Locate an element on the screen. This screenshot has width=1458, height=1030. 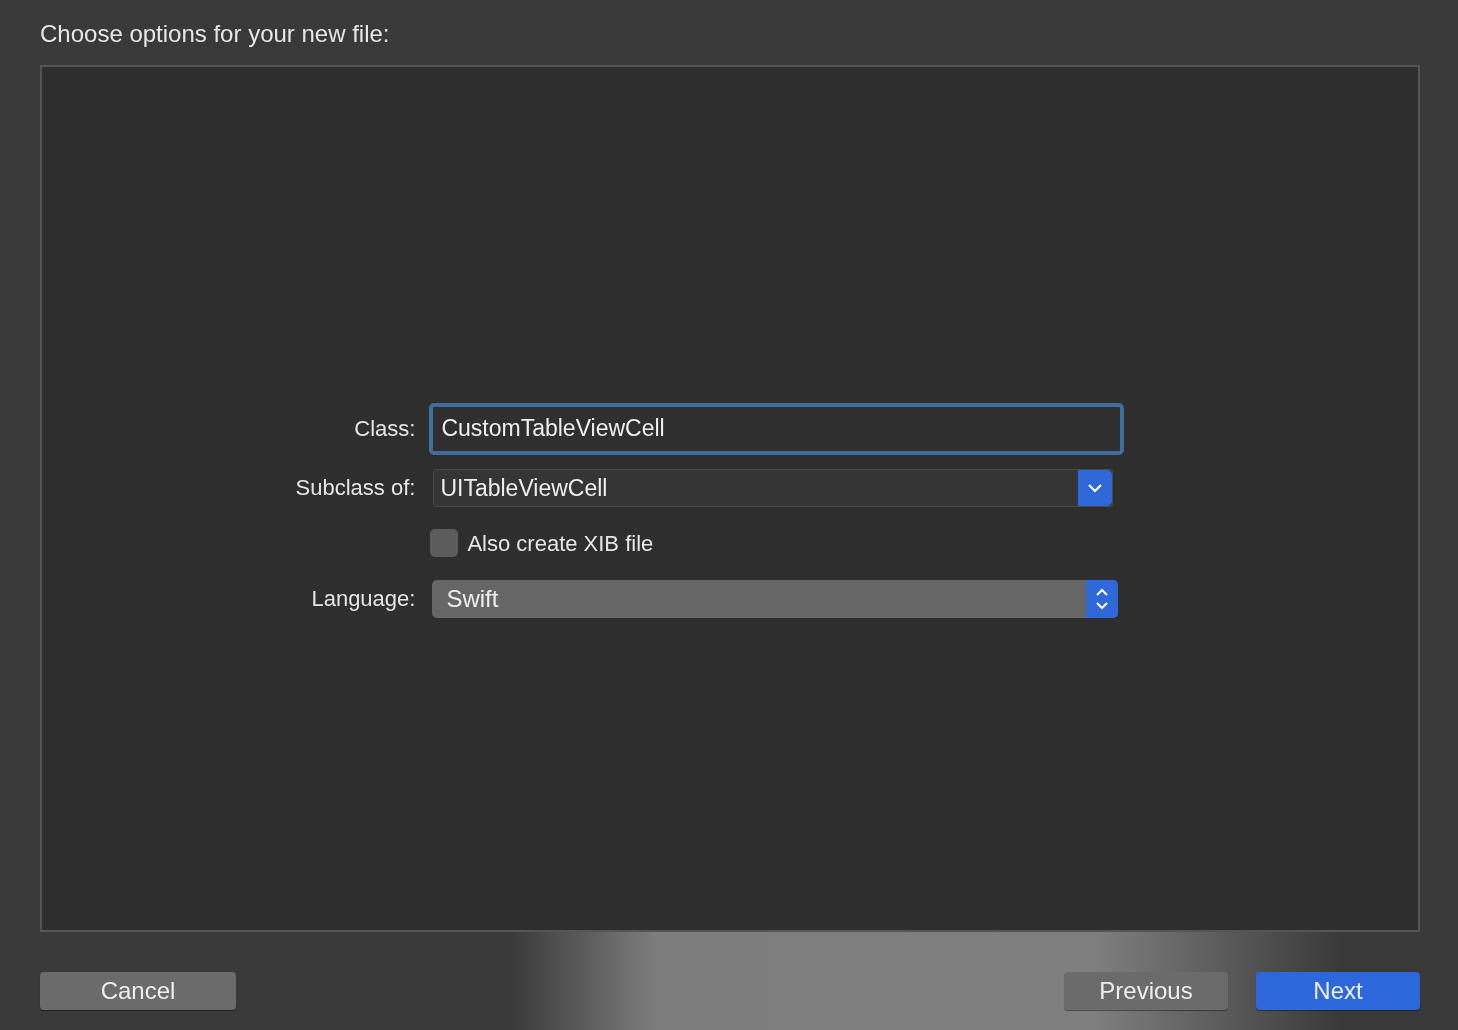
popup-value: UITableViewCell is located at coordinates (524, 488).